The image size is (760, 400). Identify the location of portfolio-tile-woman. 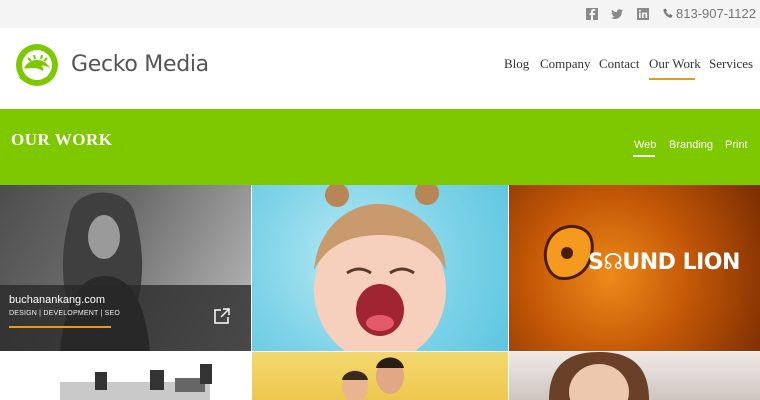
(634, 376).